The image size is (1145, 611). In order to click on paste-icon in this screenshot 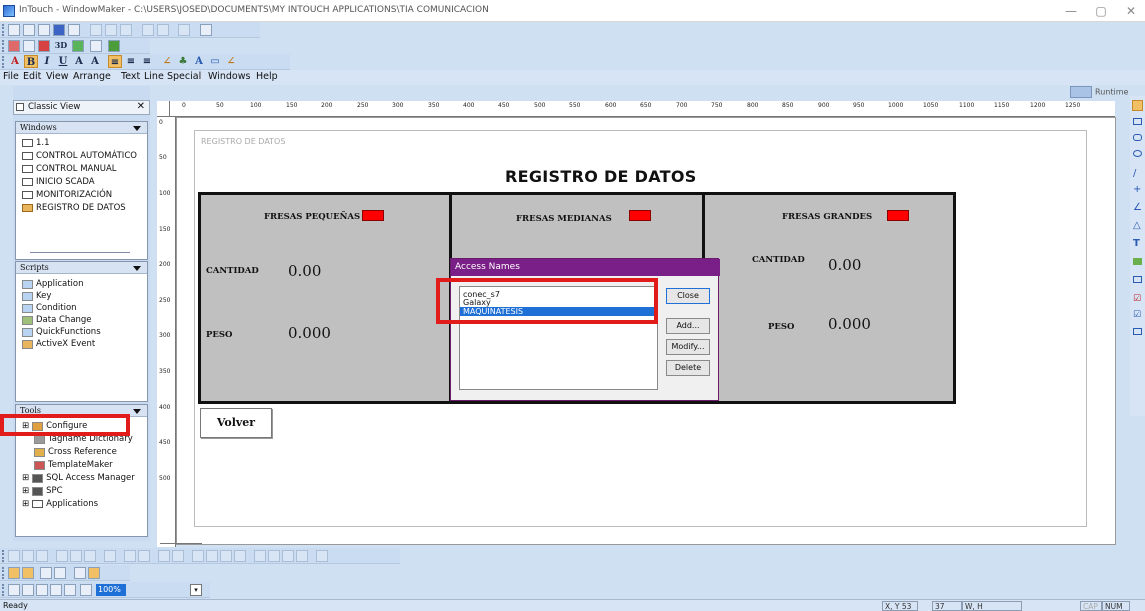, I will do `click(126, 30)`.